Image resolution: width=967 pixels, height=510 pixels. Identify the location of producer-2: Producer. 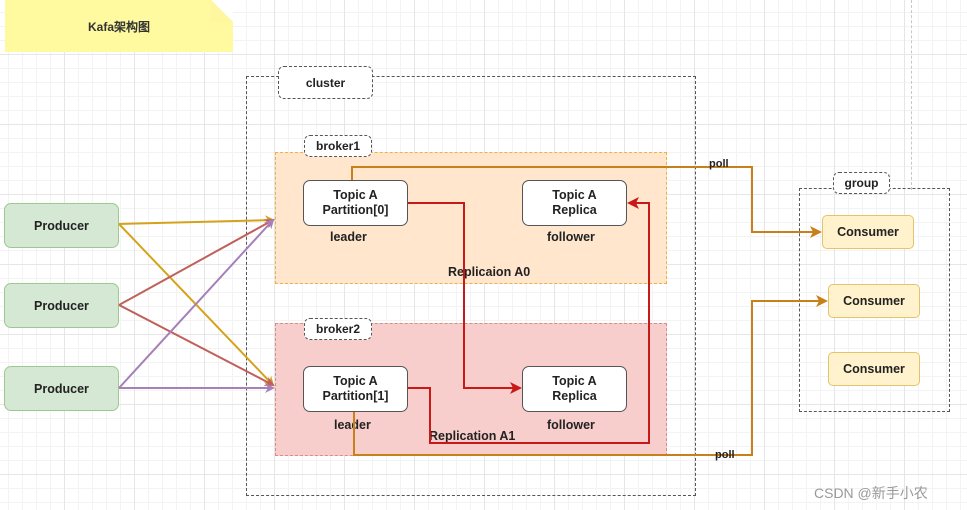
(61, 305).